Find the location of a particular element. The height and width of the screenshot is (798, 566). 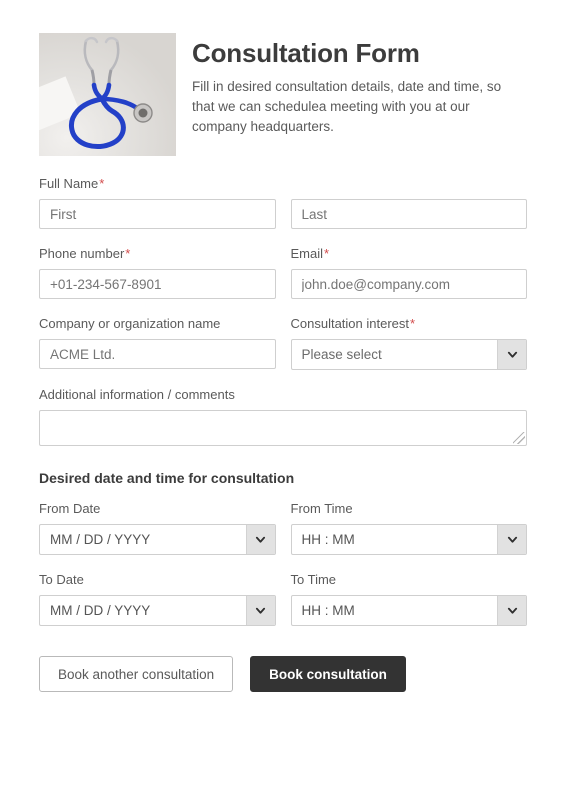

label-consultation-interest-text: Consultation interest is located at coordinates (350, 323).